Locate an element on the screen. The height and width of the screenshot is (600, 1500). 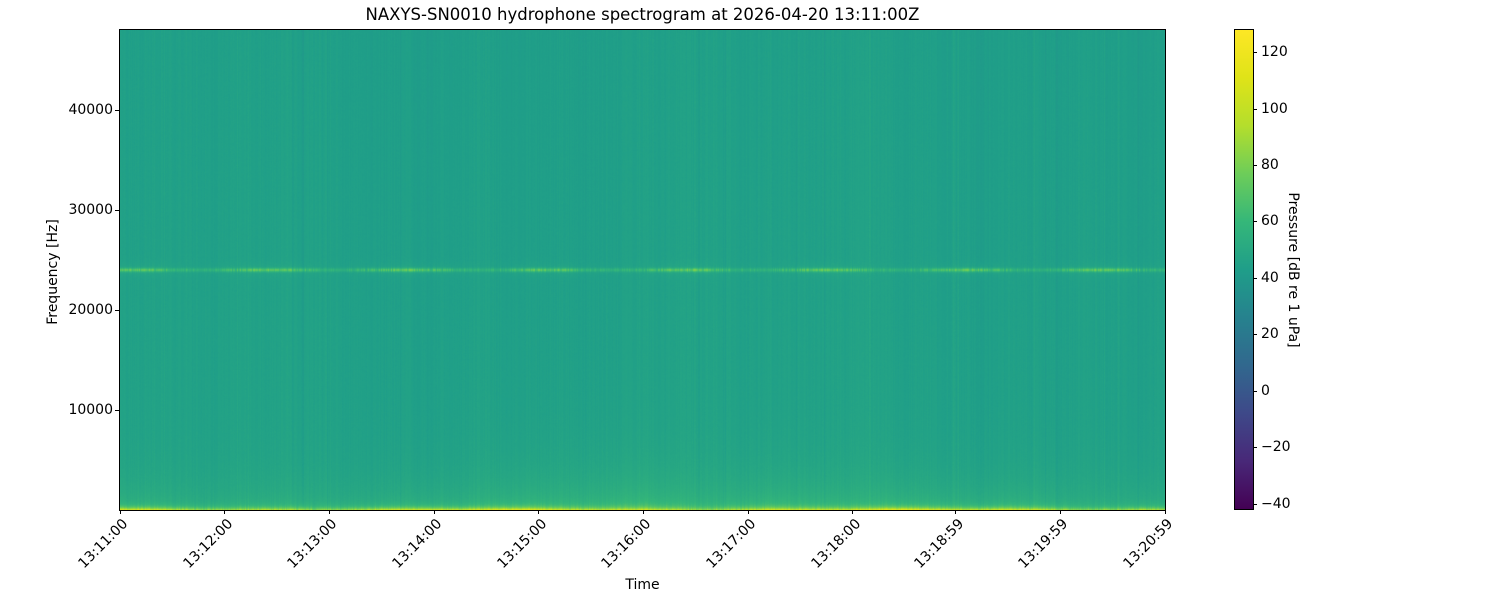
colorbar-tick-label: 40 is located at coordinates (1270, 277).